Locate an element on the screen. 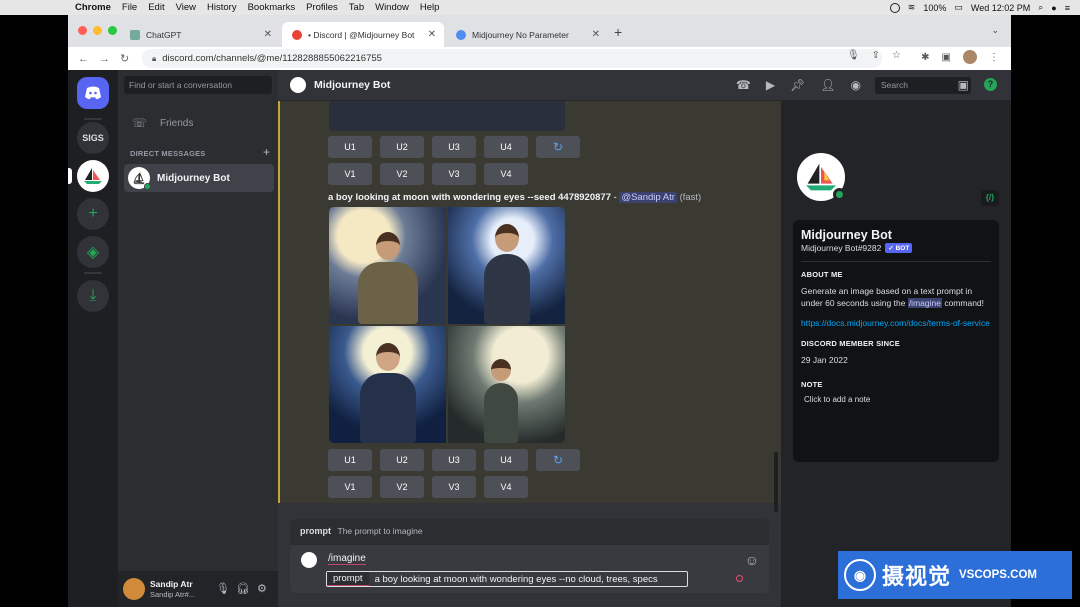  menu-history: History is located at coordinates (222, 7).